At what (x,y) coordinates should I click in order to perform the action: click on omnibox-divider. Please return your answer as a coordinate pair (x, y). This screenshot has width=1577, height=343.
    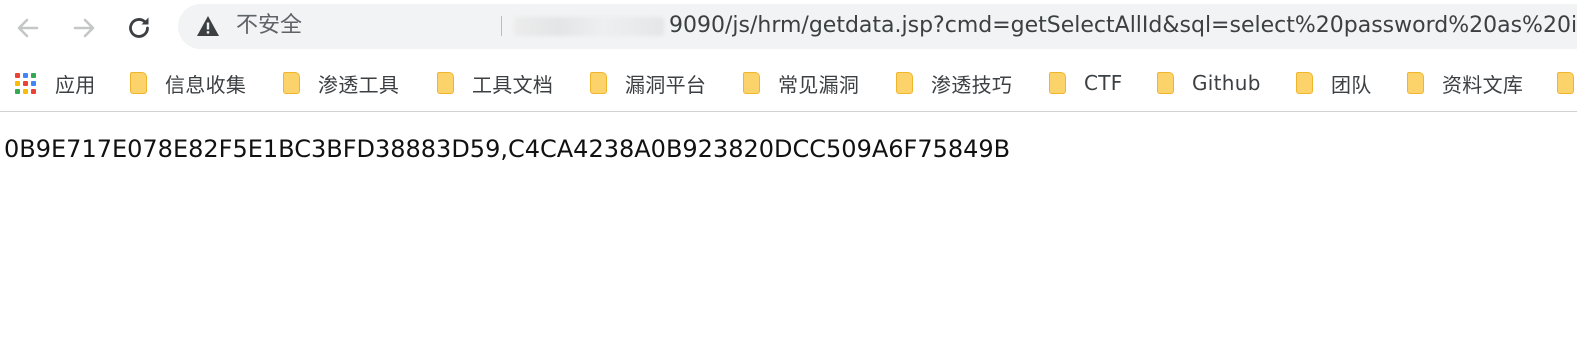
    Looking at the image, I should click on (501, 26).